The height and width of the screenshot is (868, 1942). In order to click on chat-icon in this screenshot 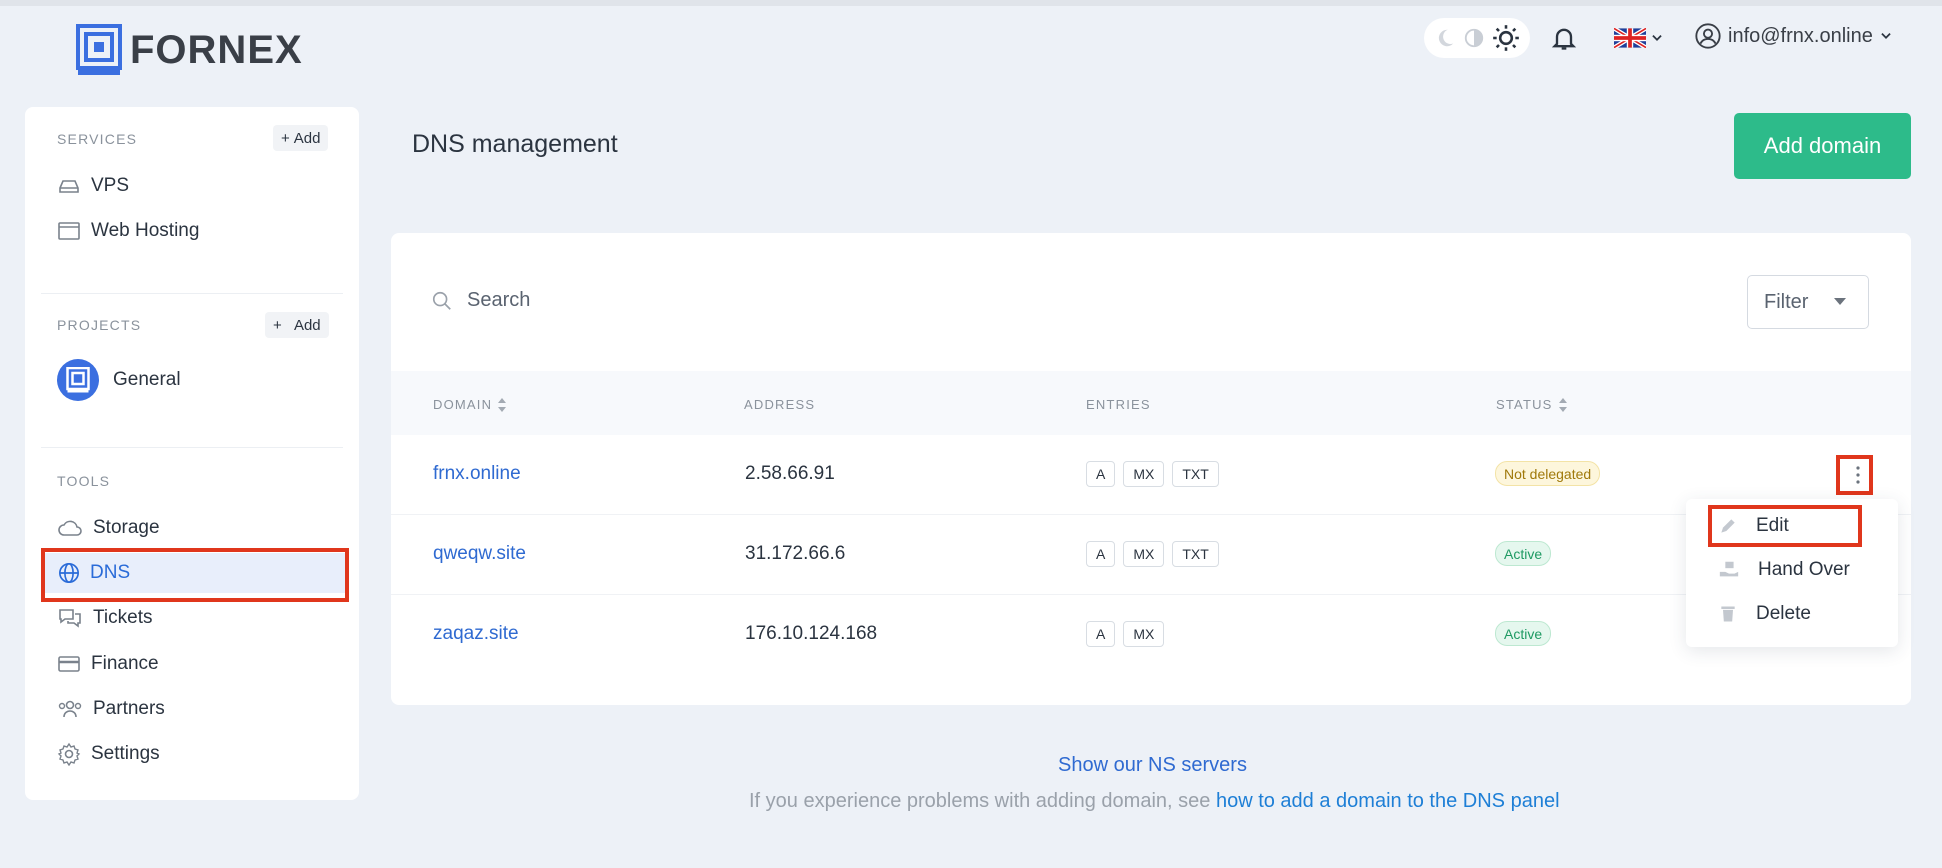, I will do `click(70, 618)`.